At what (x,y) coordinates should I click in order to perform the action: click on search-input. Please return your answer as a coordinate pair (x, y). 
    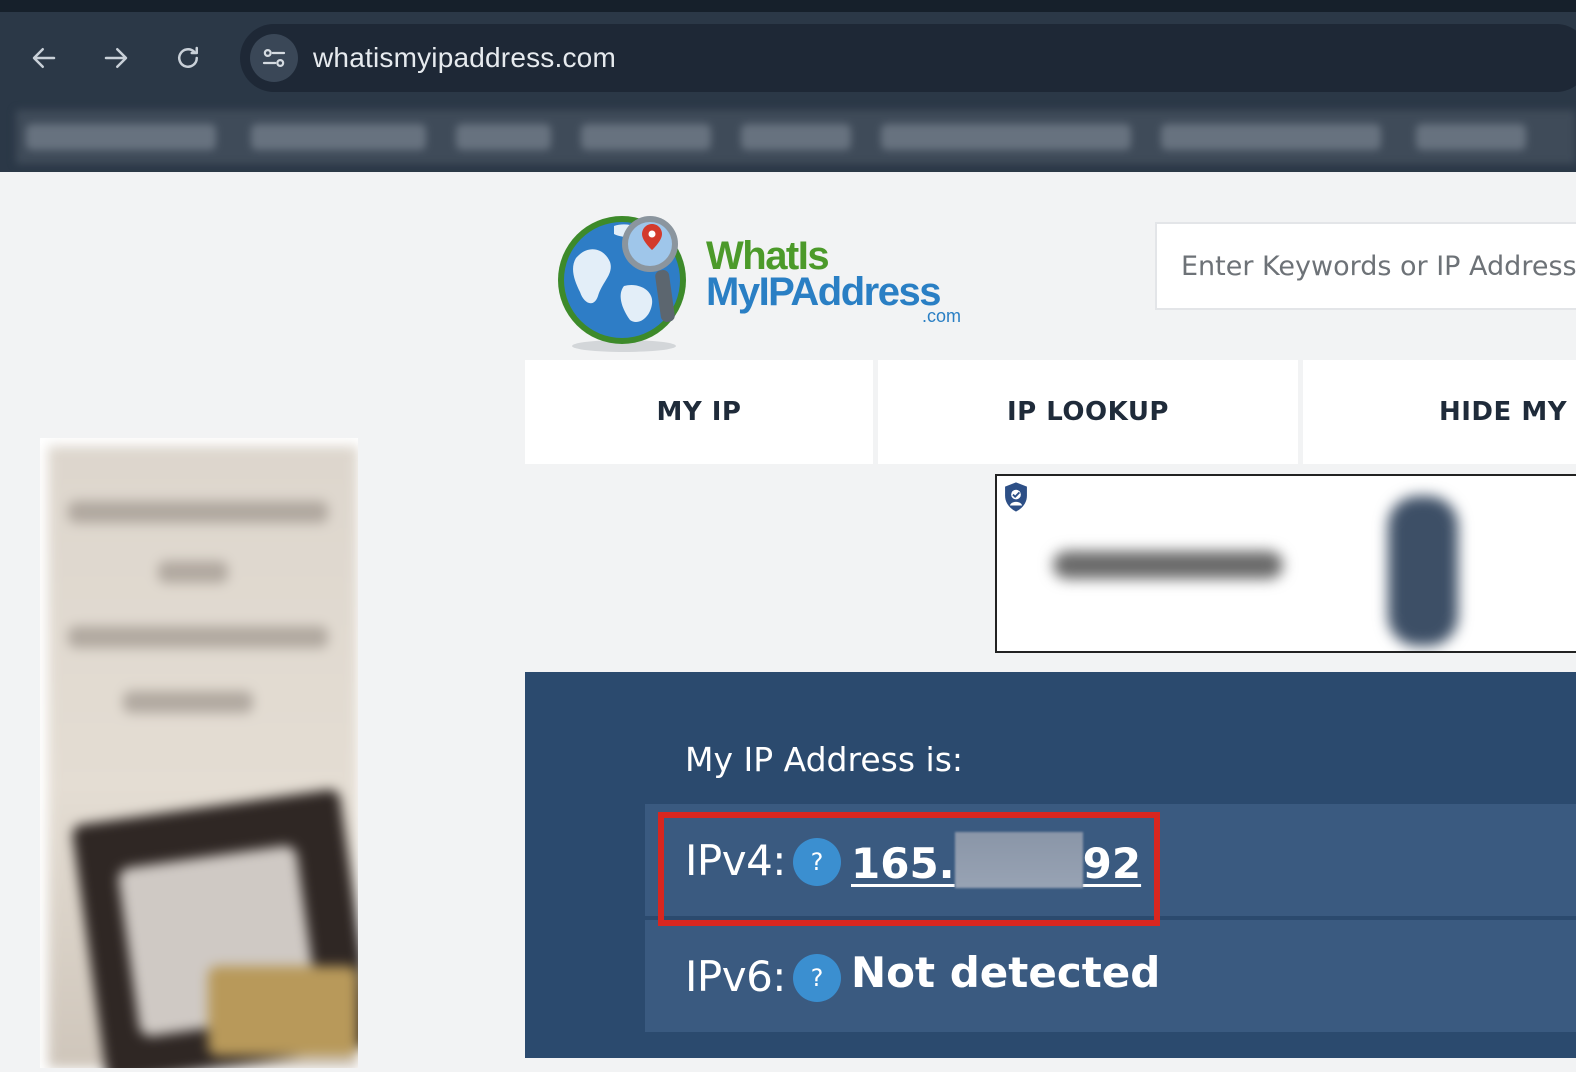
    Looking at the image, I should click on (1365, 266).